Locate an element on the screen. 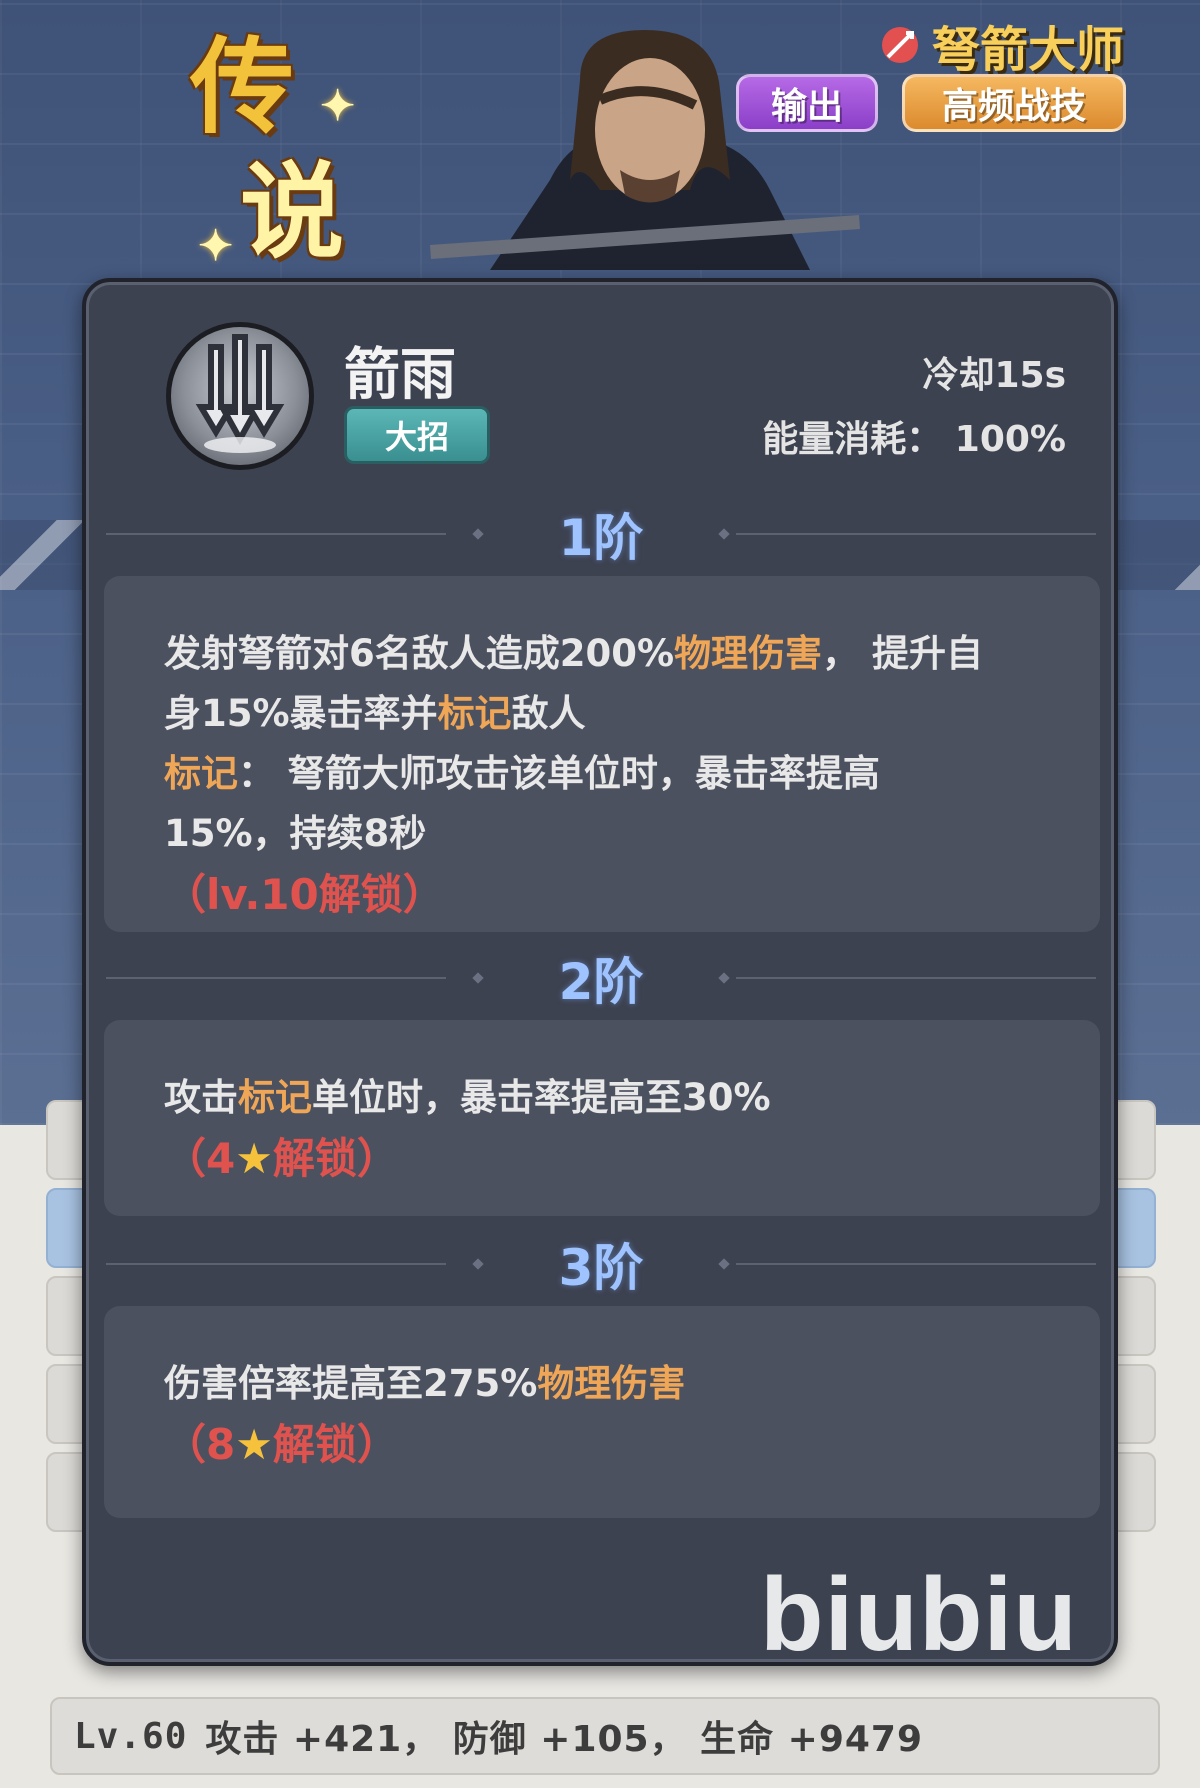  unlock-level: （lv.10 is located at coordinates (241, 894).